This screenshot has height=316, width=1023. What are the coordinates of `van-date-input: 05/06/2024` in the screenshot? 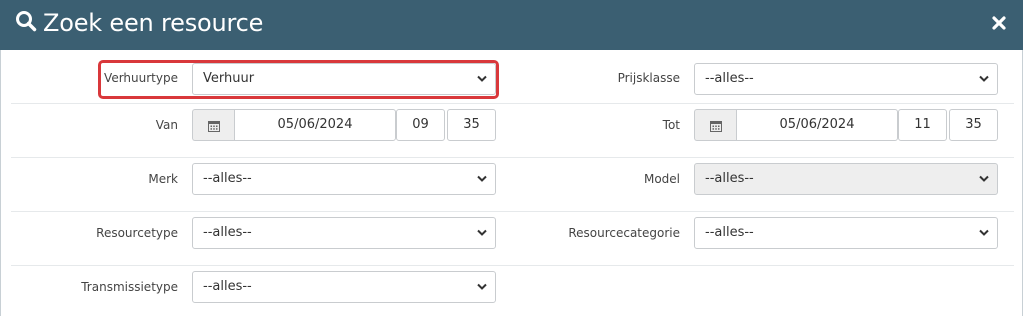 It's located at (315, 125).